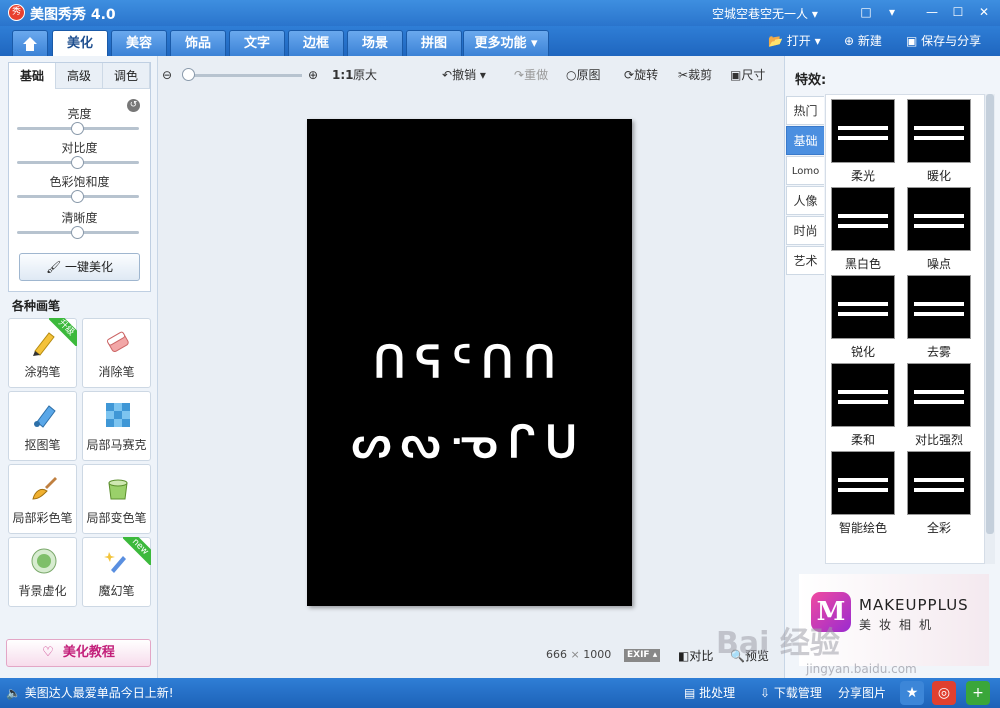 The height and width of the screenshot is (708, 1000). Describe the element at coordinates (641, 75) in the screenshot. I see `rotate-button: ⟳旋转` at that location.